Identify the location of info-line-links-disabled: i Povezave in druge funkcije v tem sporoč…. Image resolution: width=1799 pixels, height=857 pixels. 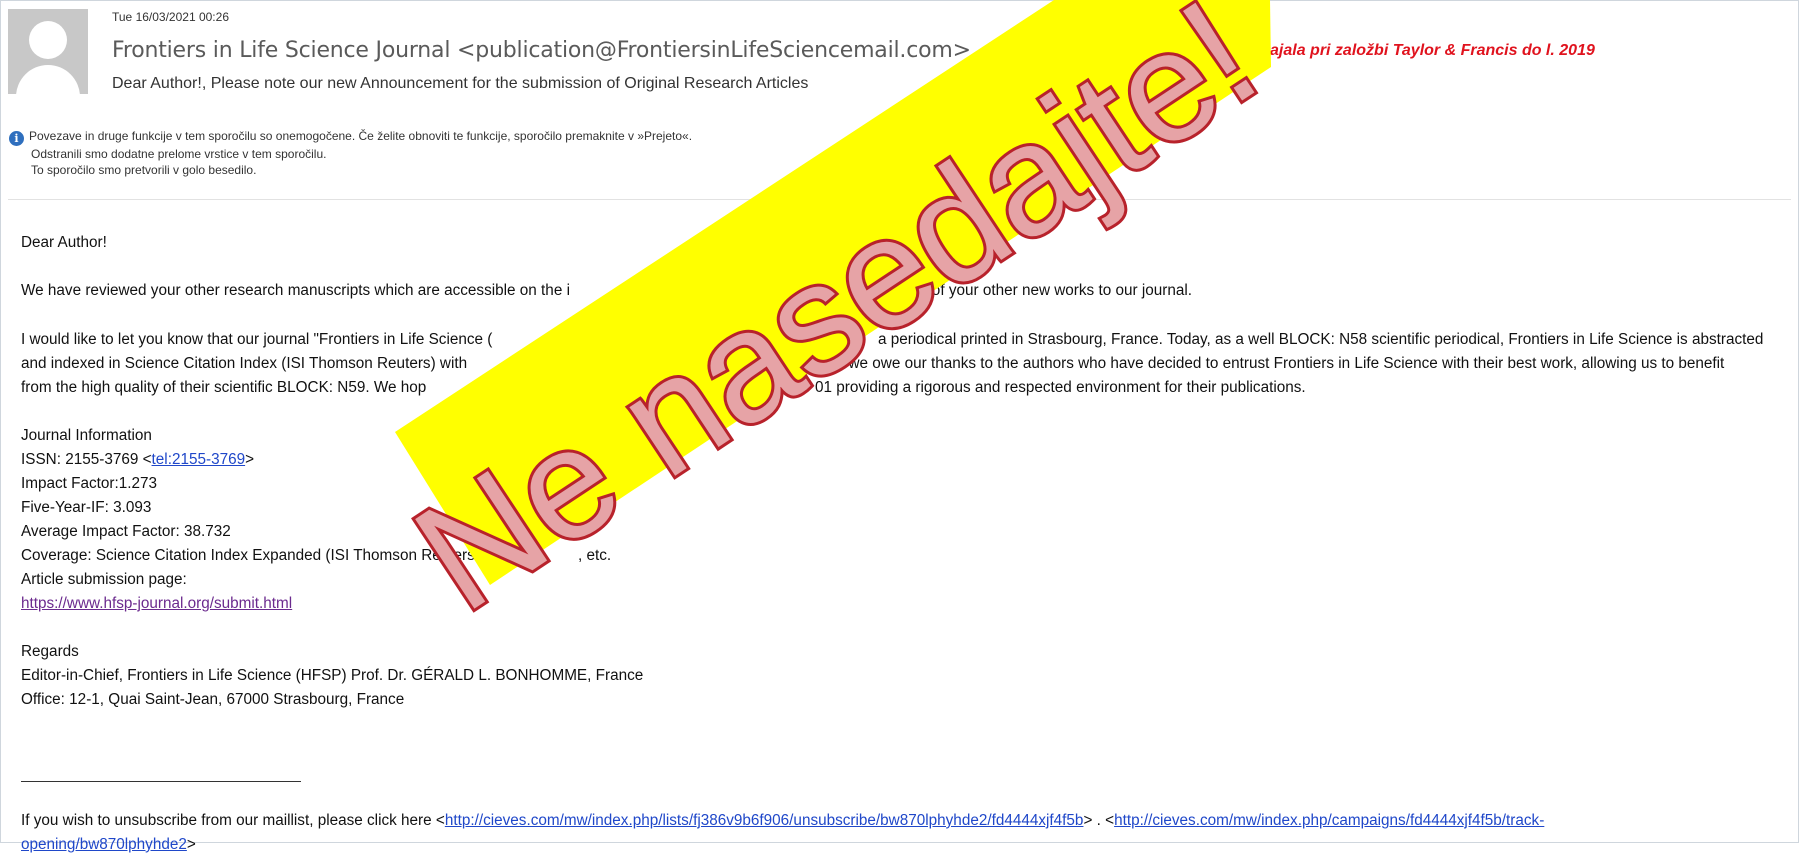
(350, 137).